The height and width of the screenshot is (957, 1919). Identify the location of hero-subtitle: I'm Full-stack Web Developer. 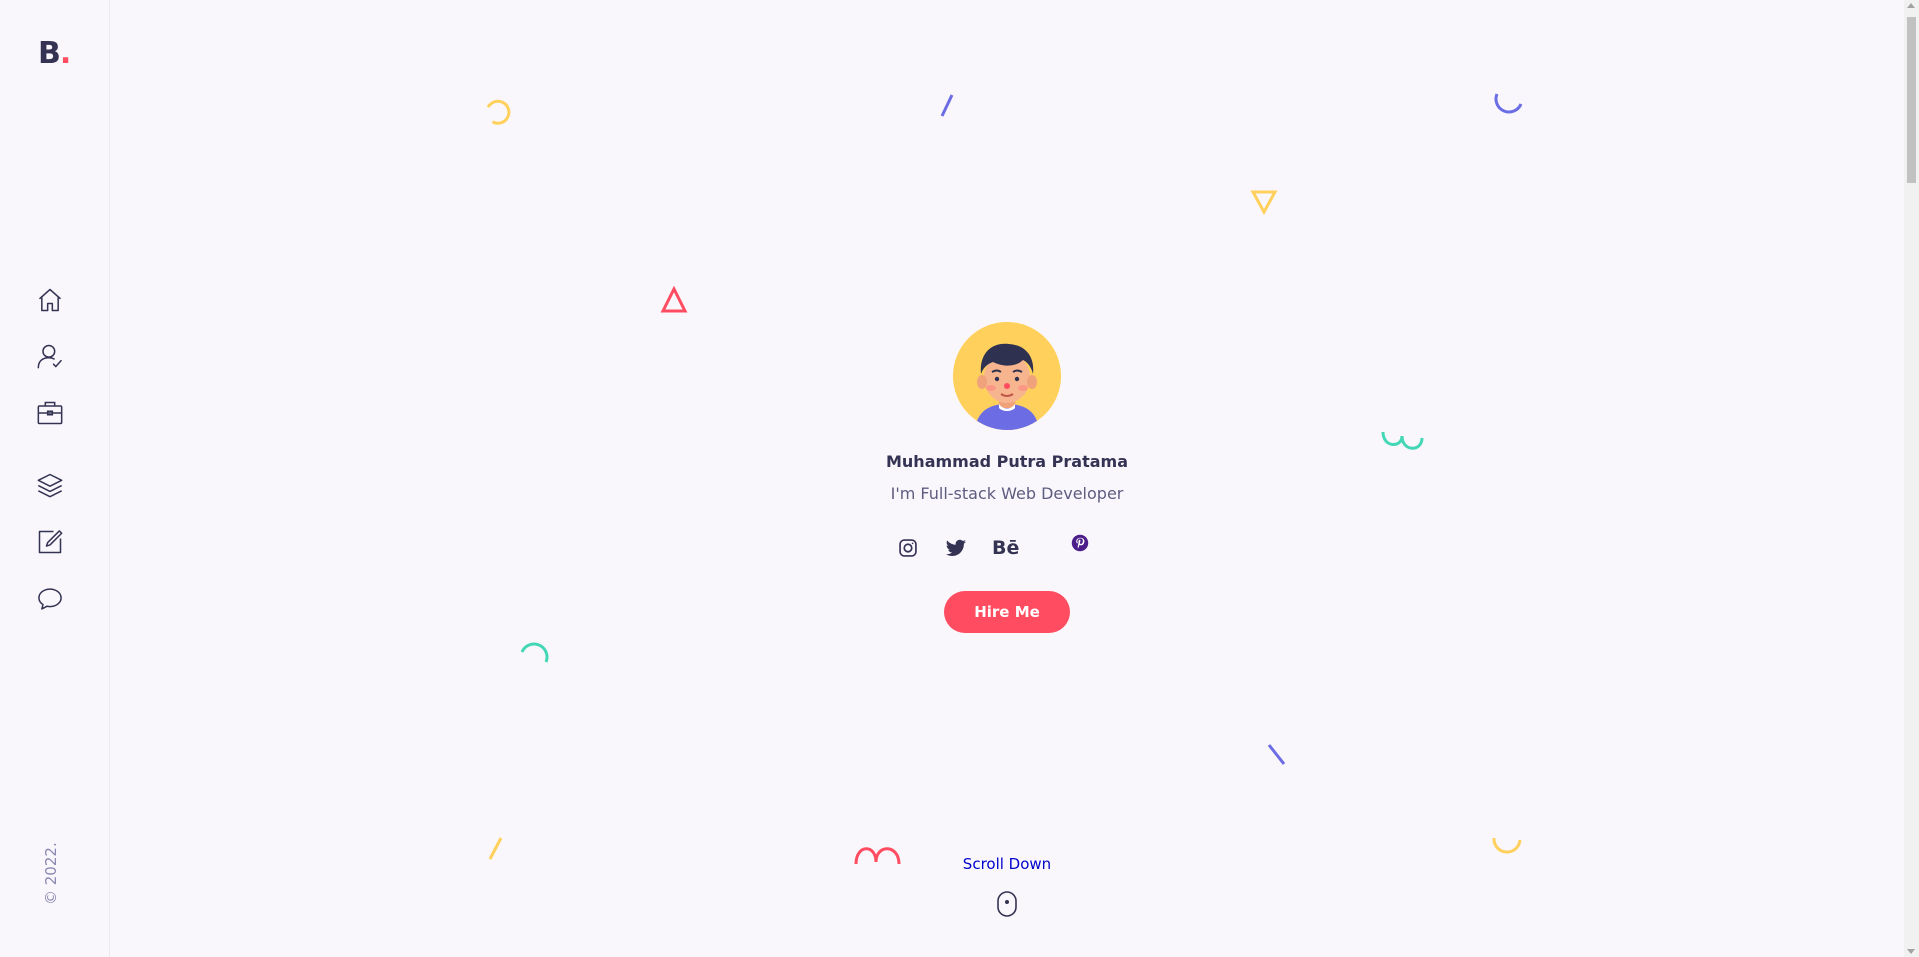
(1007, 493).